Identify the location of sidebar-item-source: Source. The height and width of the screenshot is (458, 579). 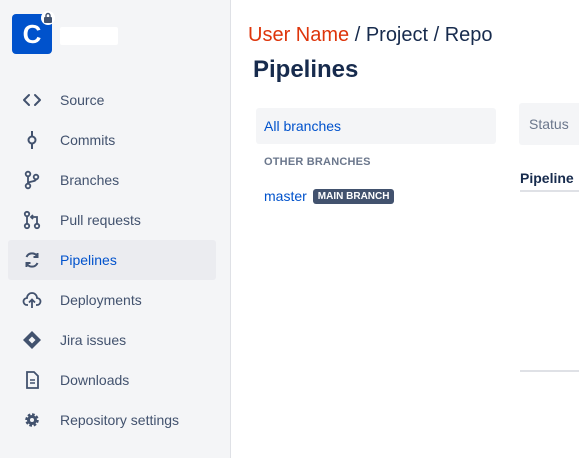
(112, 100).